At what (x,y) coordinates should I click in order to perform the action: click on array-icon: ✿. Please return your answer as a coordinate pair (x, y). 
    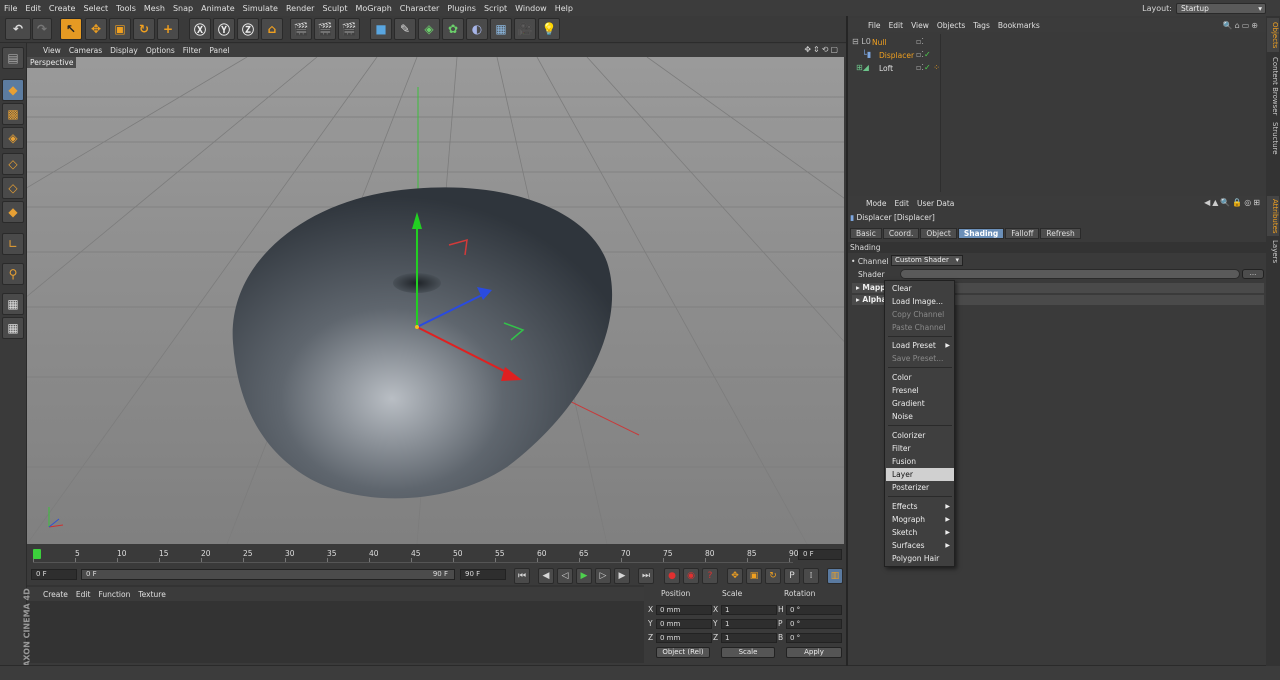
    Looking at the image, I should click on (453, 29).